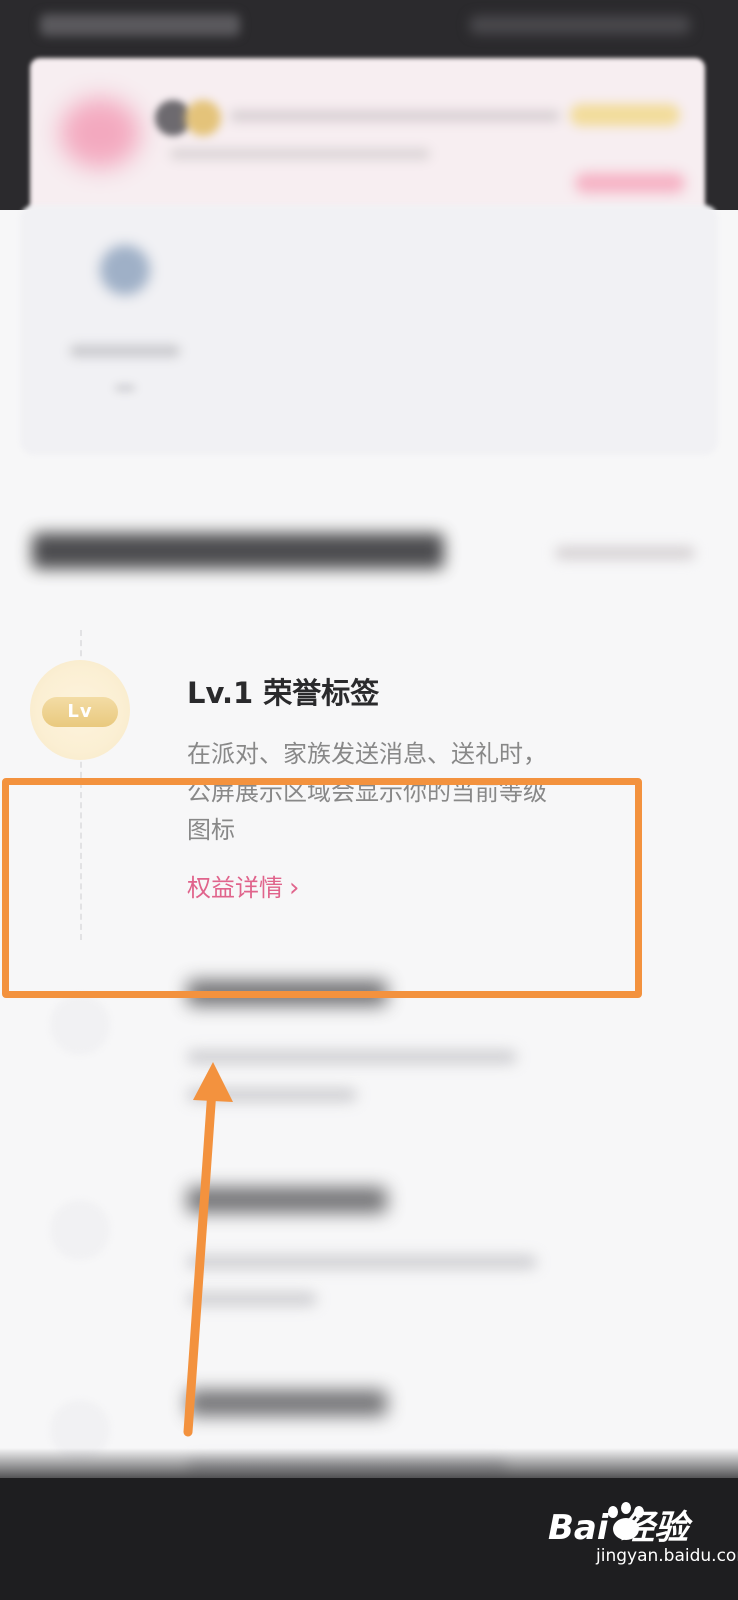 The width and height of the screenshot is (738, 1600). I want to click on level-subtext-blurred, so click(125, 388).